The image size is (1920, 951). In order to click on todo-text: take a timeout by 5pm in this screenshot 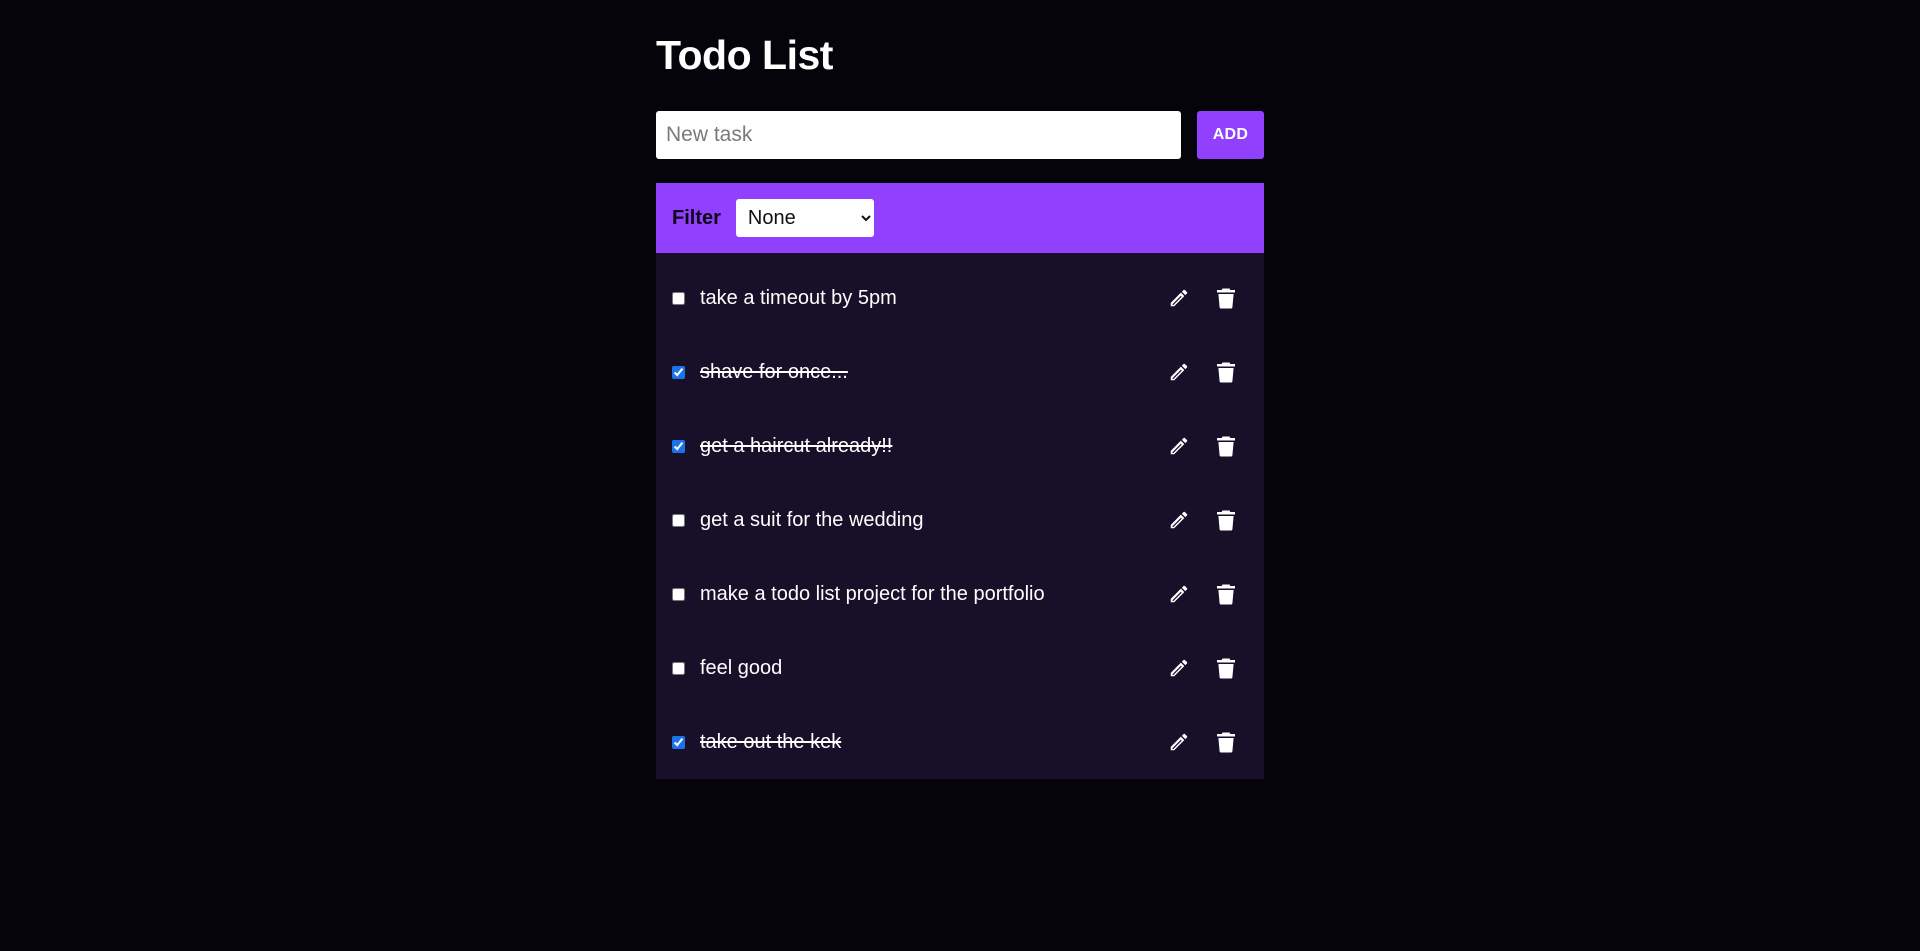, I will do `click(798, 297)`.